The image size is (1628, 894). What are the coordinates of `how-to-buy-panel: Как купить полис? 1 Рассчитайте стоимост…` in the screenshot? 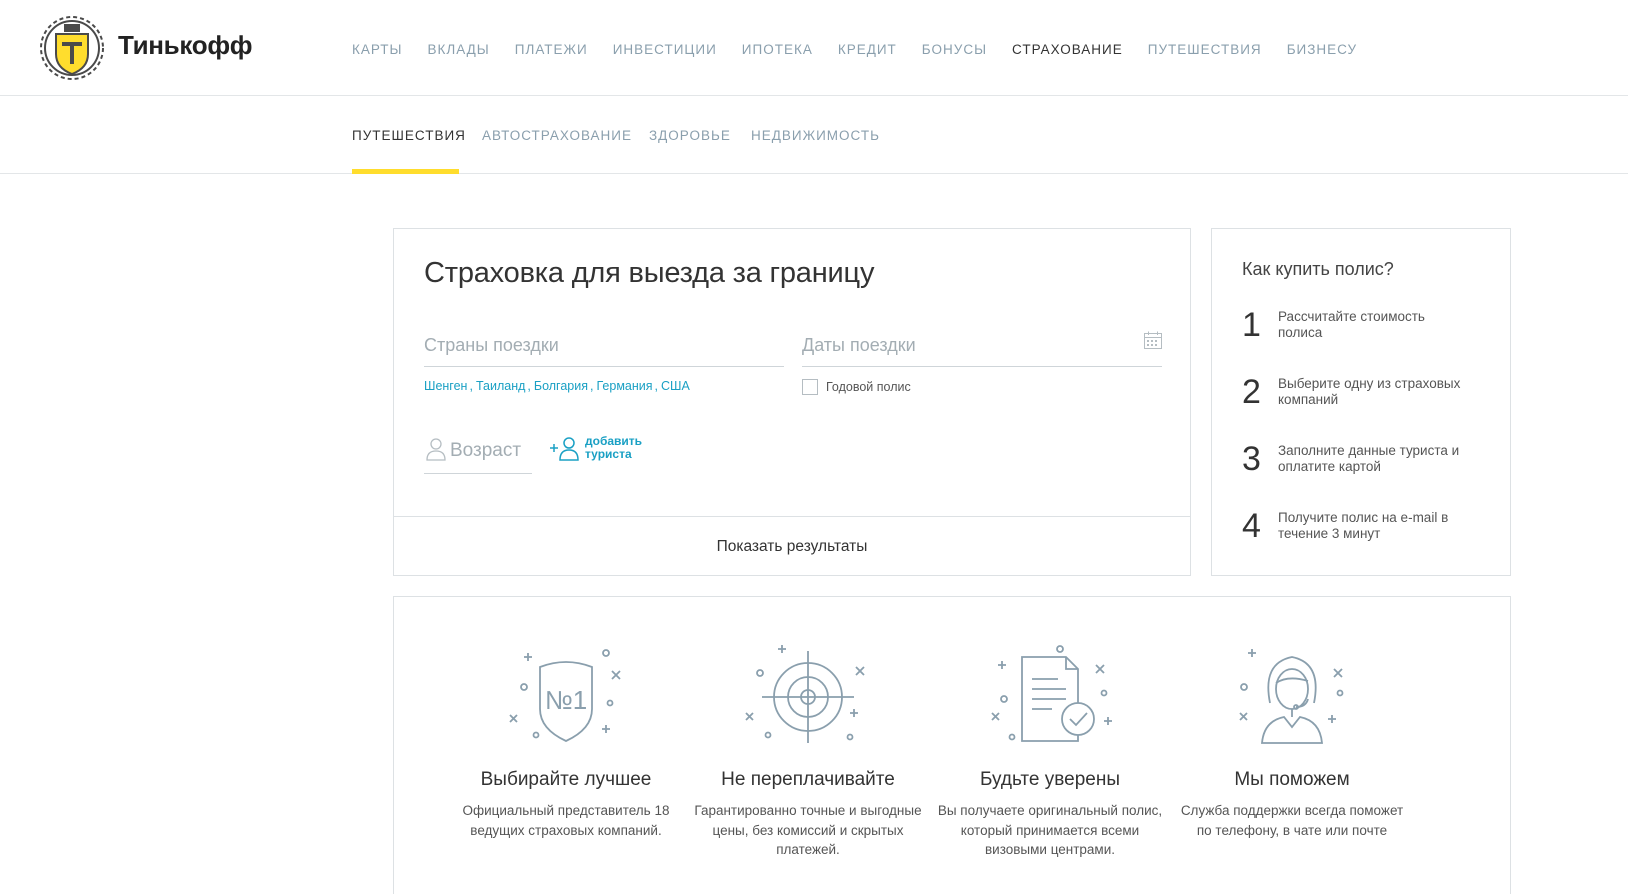 It's located at (1361, 402).